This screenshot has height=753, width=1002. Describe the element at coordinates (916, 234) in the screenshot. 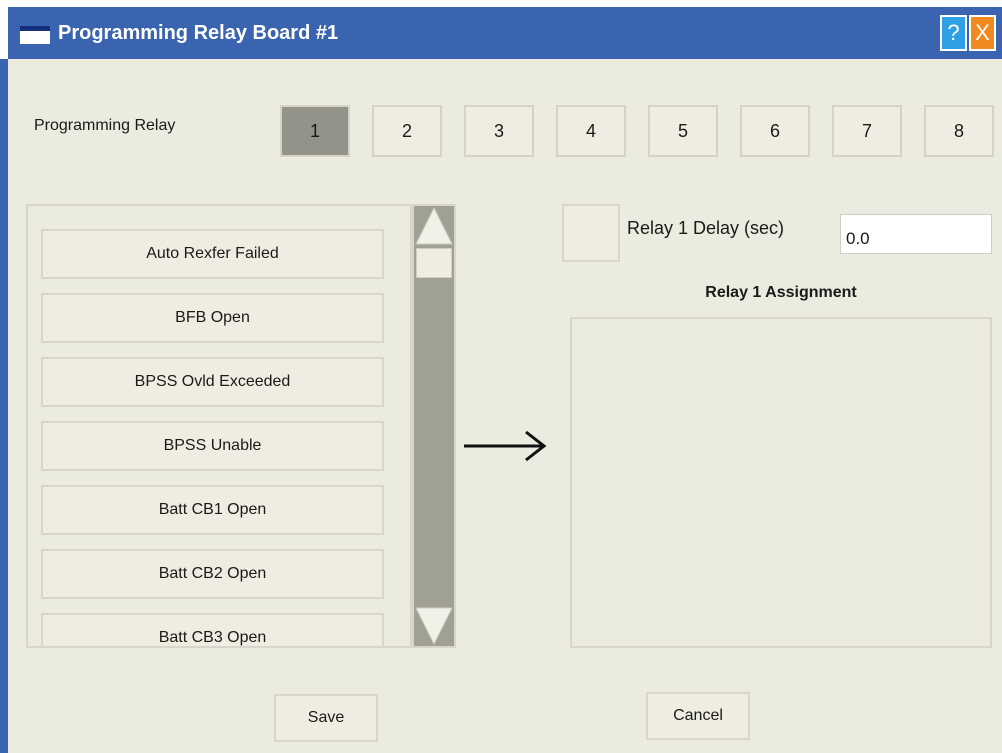

I see `relay-delay-input` at that location.